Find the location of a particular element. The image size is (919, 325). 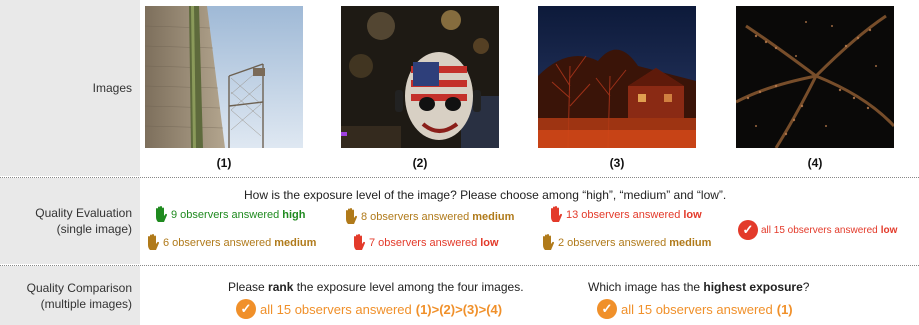

image-caption: (4) is located at coordinates (815, 163).